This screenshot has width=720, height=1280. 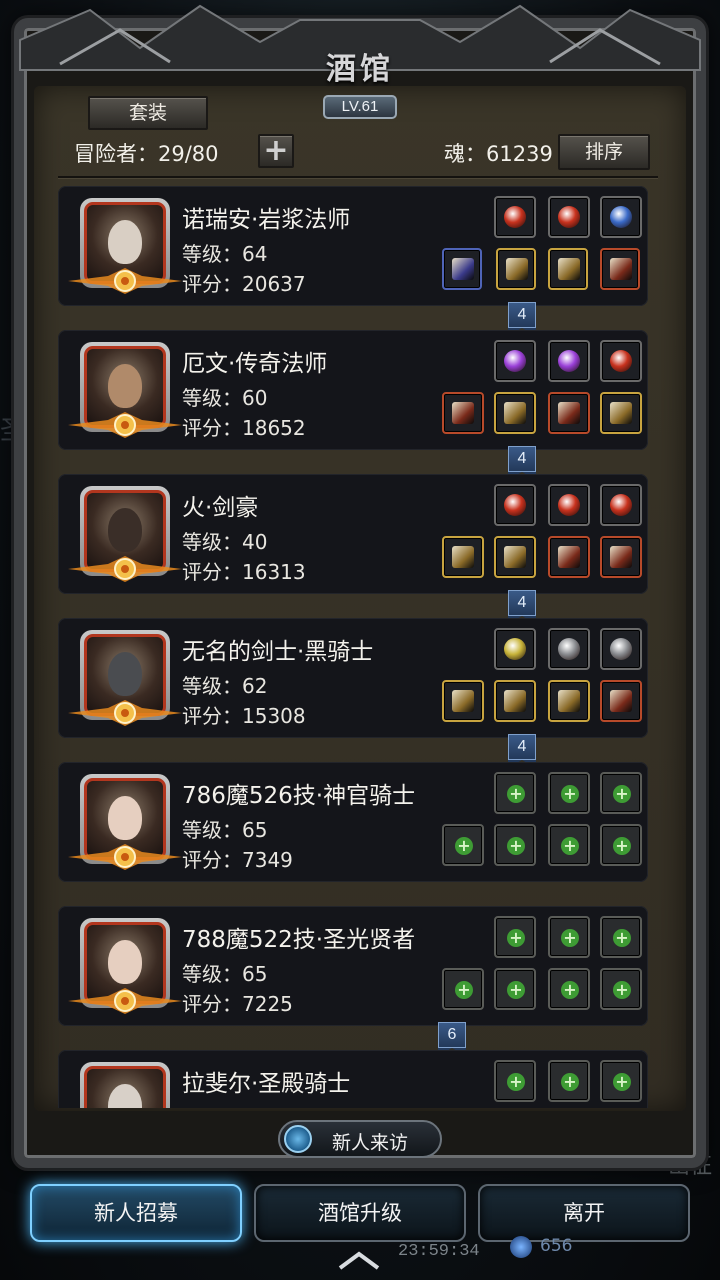 I want to click on hero-level: 等级：62, so click(x=225, y=686).